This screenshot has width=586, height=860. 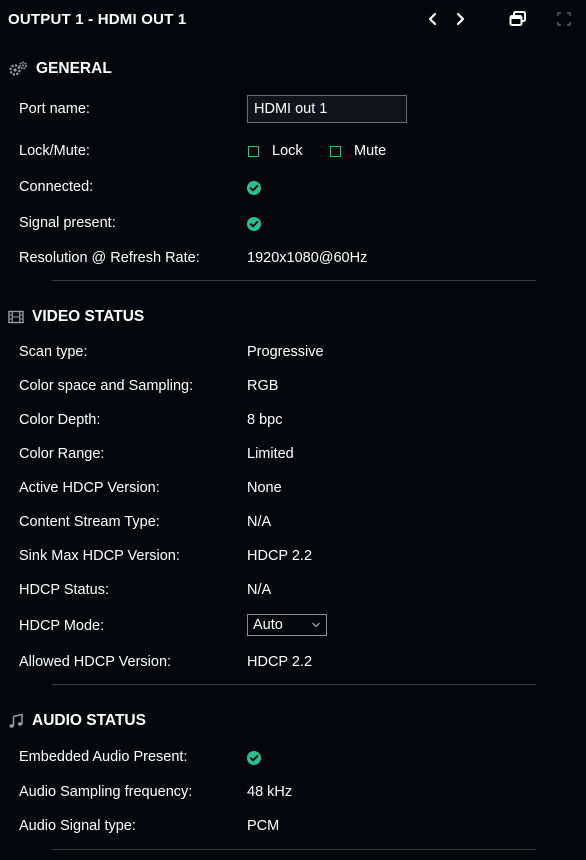 What do you see at coordinates (16, 317) in the screenshot?
I see `film-icon` at bounding box center [16, 317].